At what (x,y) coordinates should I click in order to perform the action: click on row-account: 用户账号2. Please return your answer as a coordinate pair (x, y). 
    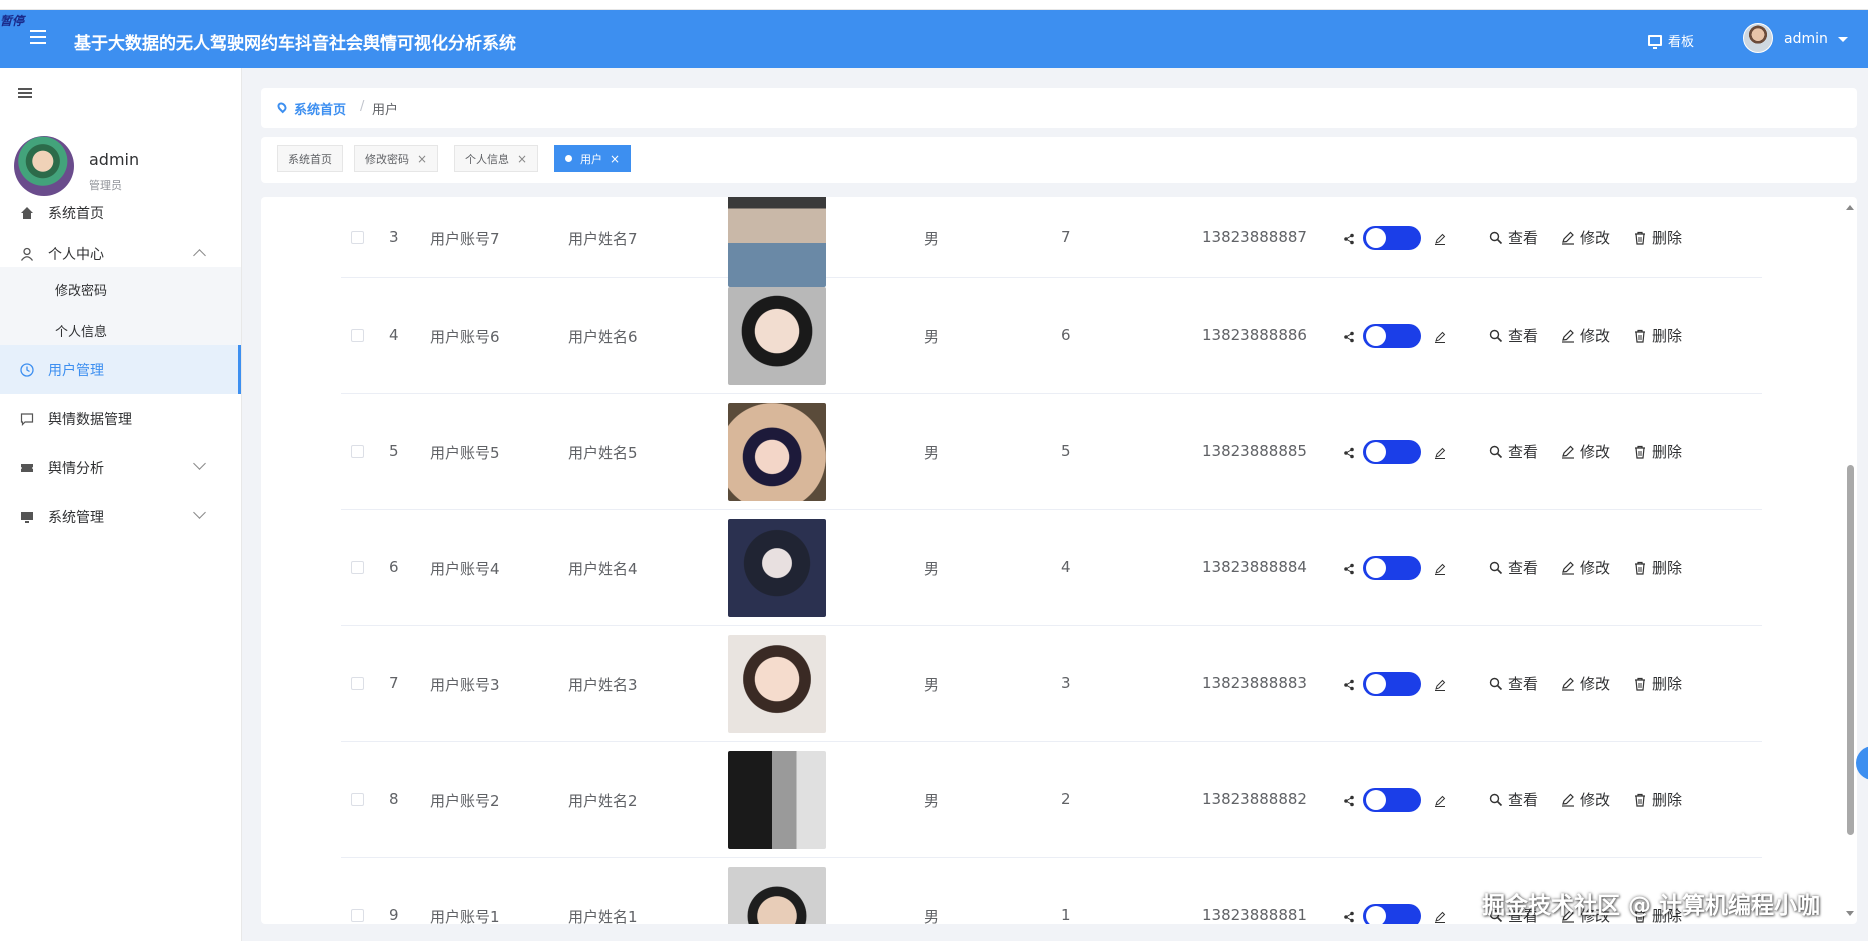
    Looking at the image, I should click on (465, 801).